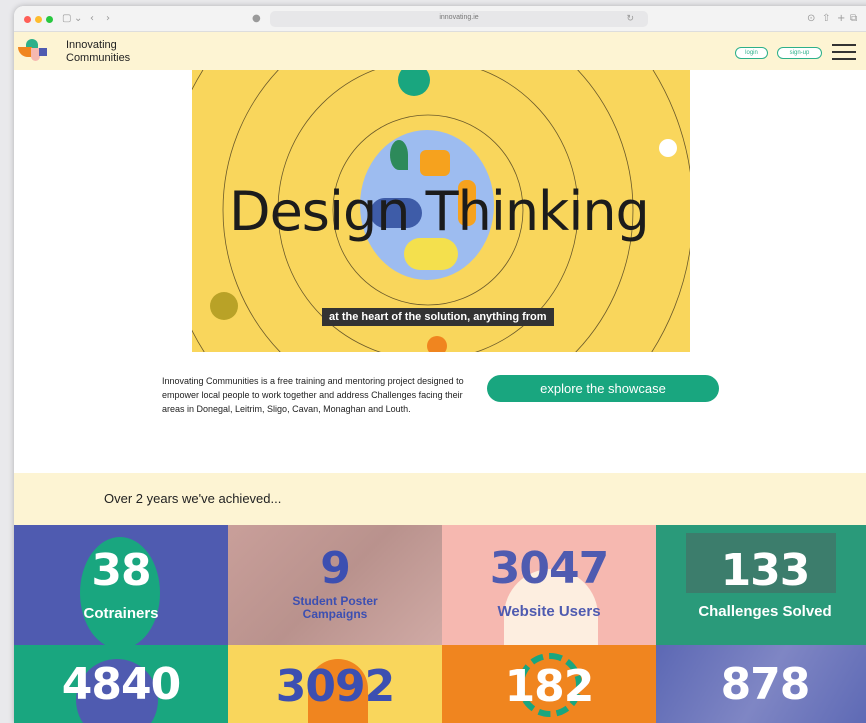 Image resolution: width=866 pixels, height=723 pixels. I want to click on stat-tile-878: 878, so click(761, 684).